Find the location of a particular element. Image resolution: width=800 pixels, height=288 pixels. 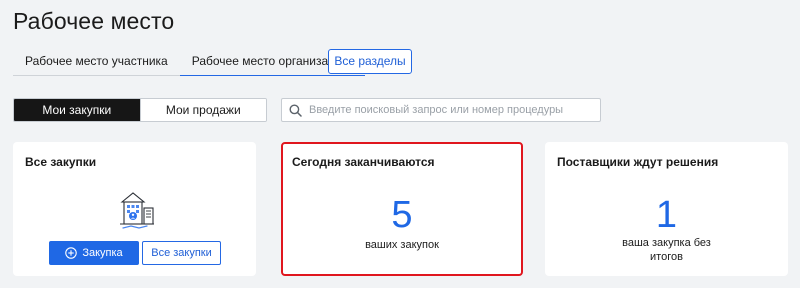

new-purchase-button: Закупка is located at coordinates (94, 253).